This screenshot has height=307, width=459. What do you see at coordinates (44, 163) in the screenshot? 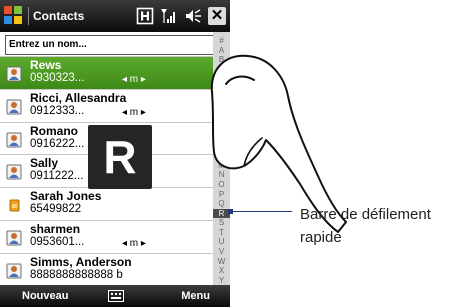
I see `contact-name: Sally` at bounding box center [44, 163].